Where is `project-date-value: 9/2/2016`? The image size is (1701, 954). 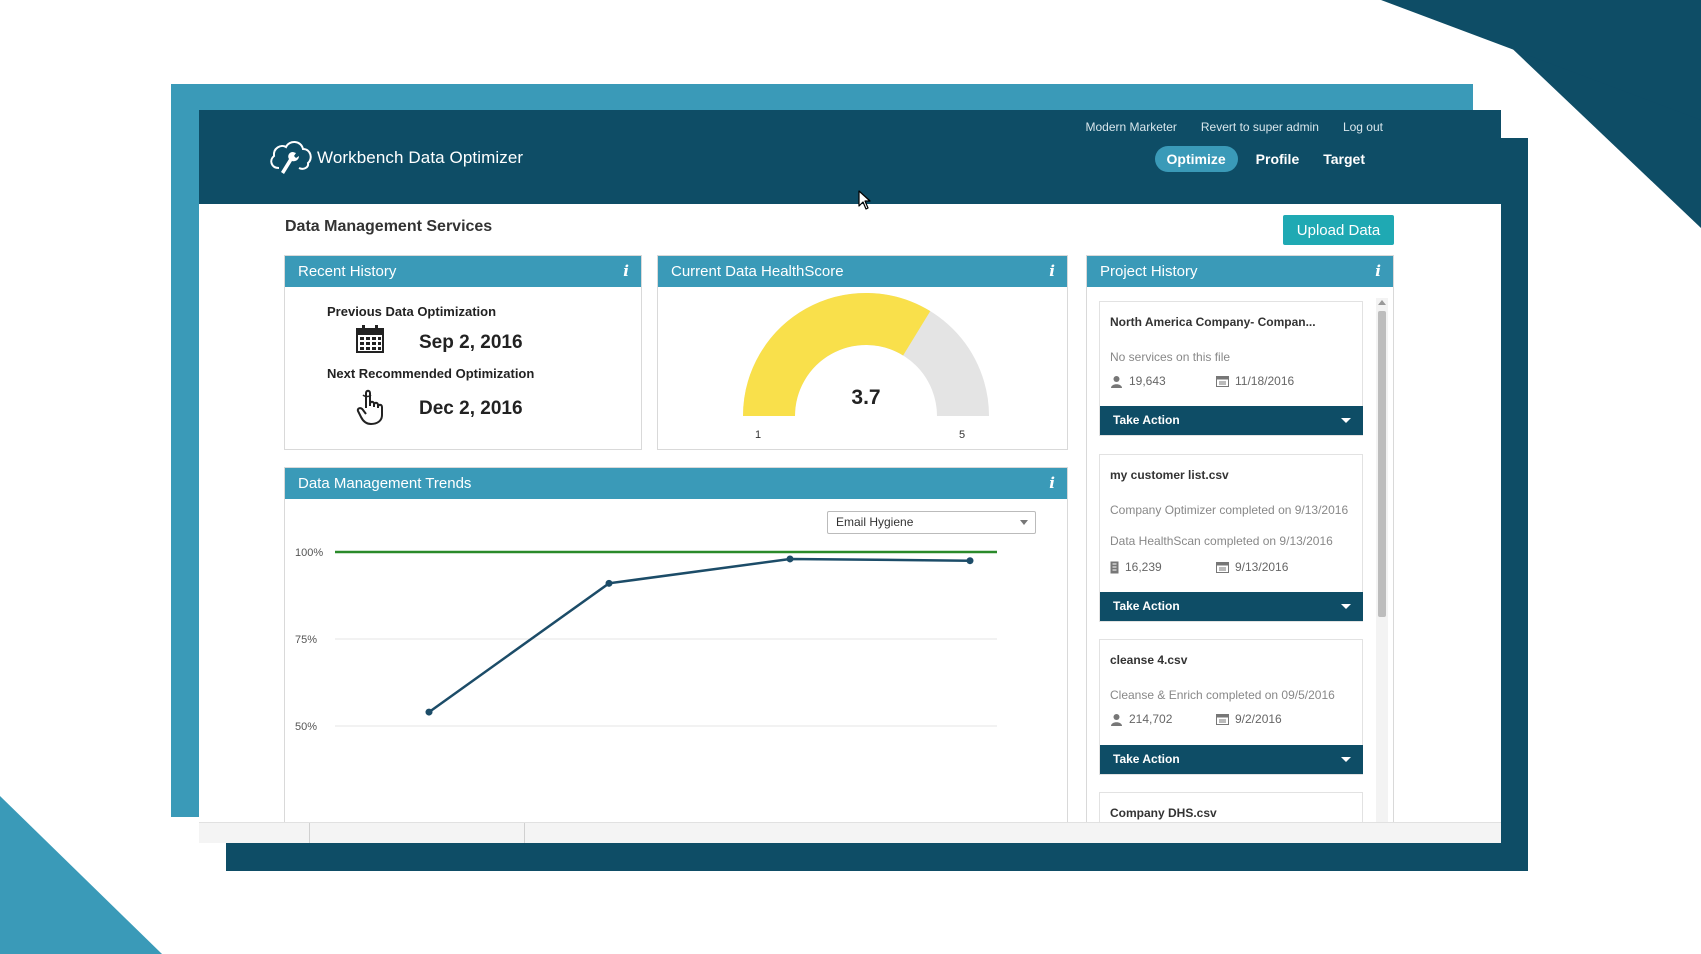 project-date-value: 9/2/2016 is located at coordinates (1258, 719).